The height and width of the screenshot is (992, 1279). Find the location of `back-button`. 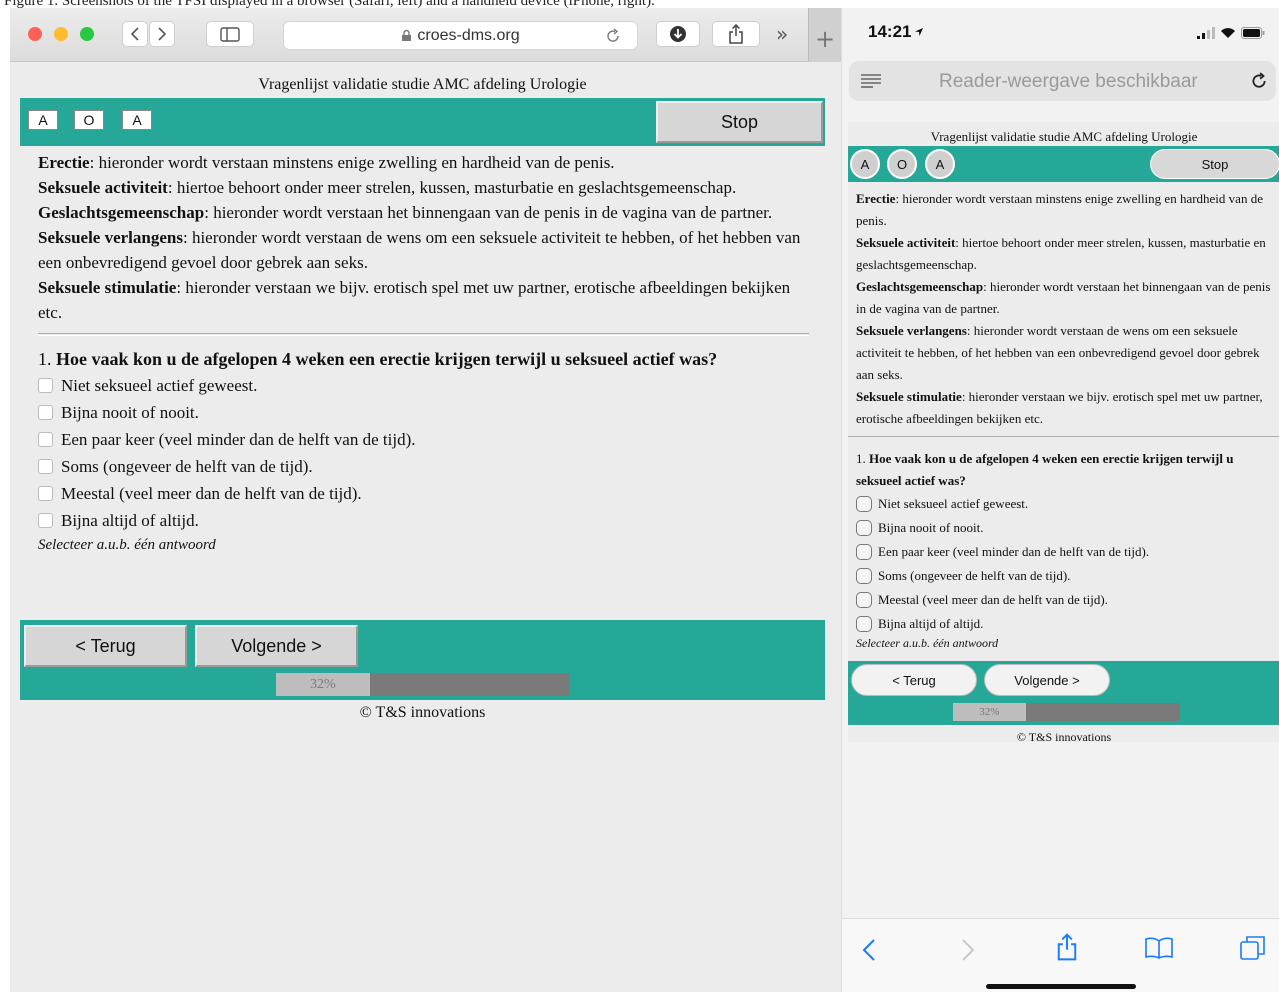

back-button is located at coordinates (135, 34).